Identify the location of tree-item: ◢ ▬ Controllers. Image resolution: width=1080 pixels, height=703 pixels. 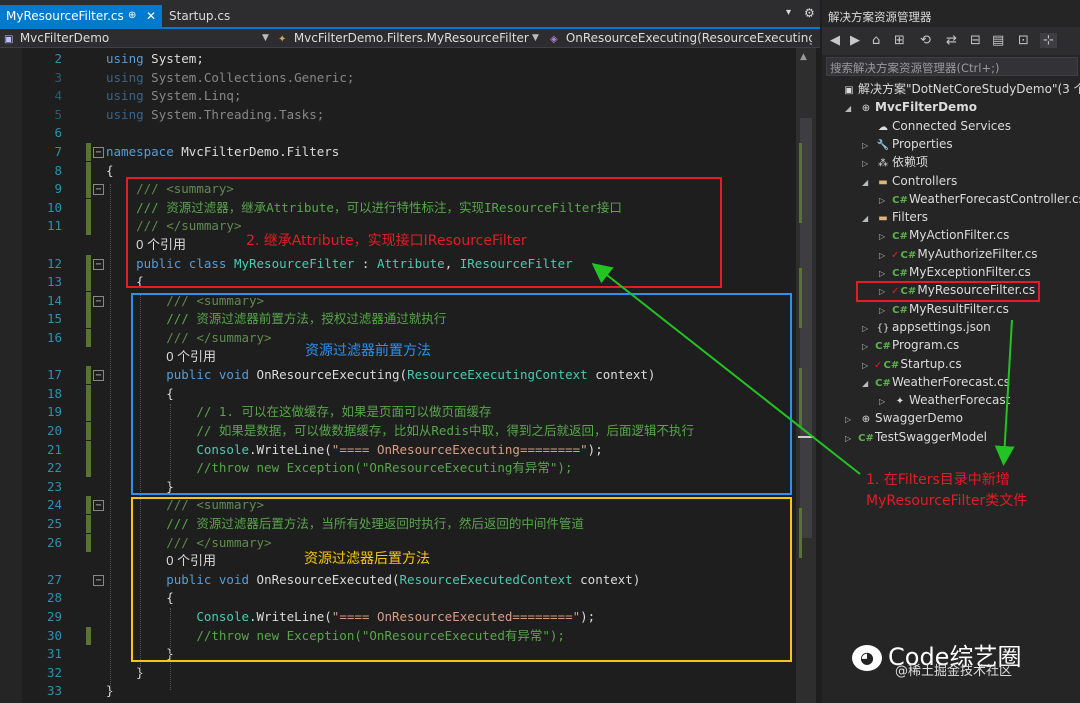
(909, 181).